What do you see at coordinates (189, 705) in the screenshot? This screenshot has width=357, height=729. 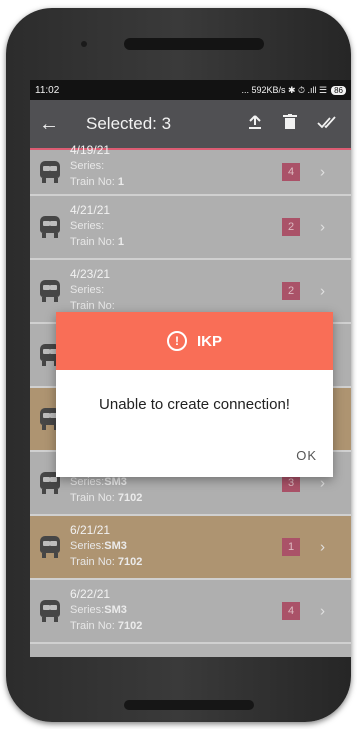 I see `bottom-speaker` at bounding box center [189, 705].